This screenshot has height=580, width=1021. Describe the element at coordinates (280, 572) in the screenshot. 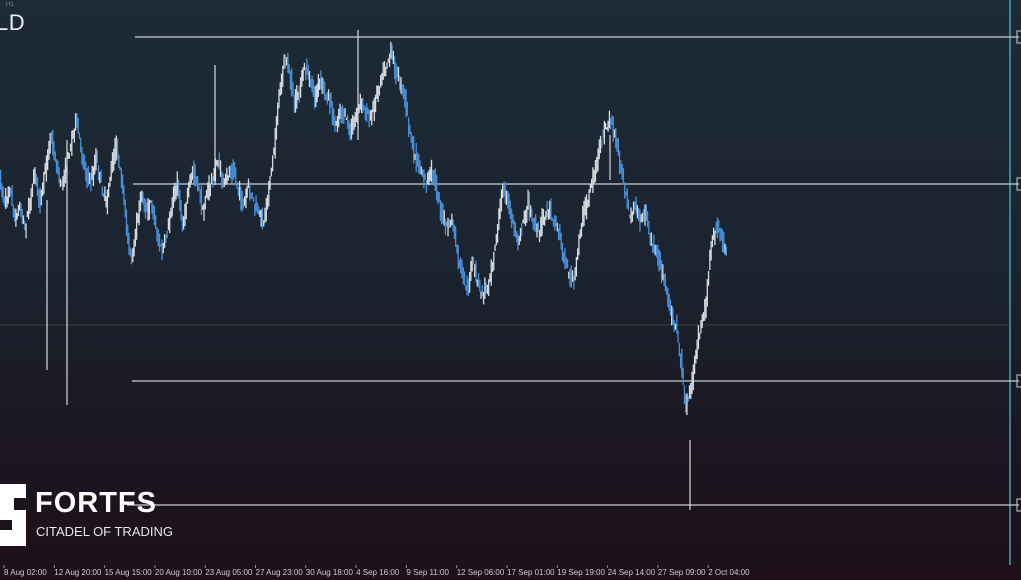

I see `x-tick-label: 27 Aug 23:00` at that location.